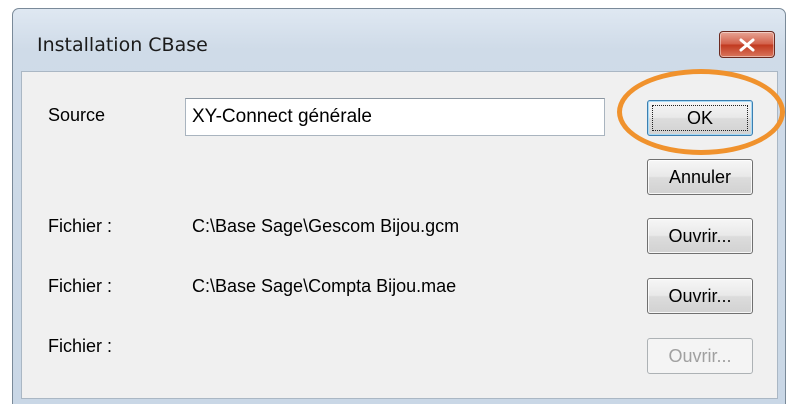  What do you see at coordinates (326, 226) in the screenshot?
I see `file-path-1: C:\Base Sage\Gescom Bijou.gcm` at bounding box center [326, 226].